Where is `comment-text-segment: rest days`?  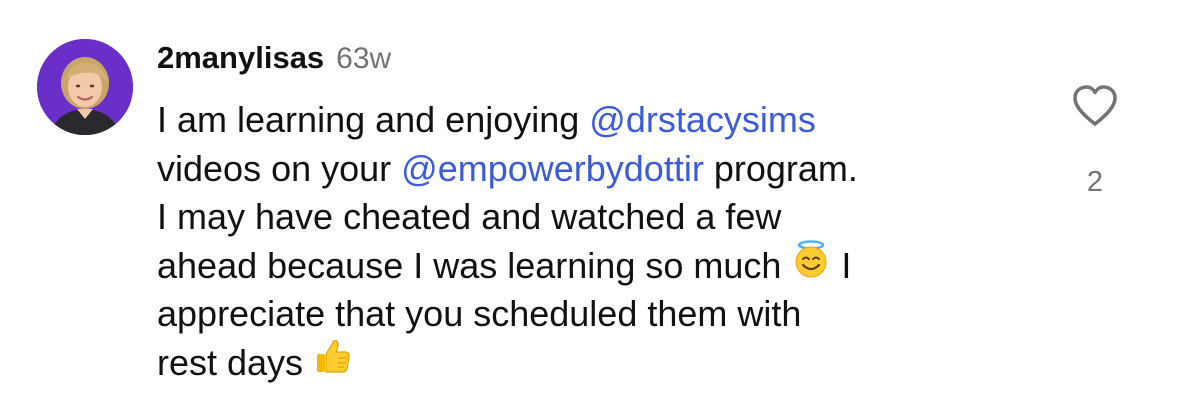
comment-text-segment: rest days is located at coordinates (235, 362).